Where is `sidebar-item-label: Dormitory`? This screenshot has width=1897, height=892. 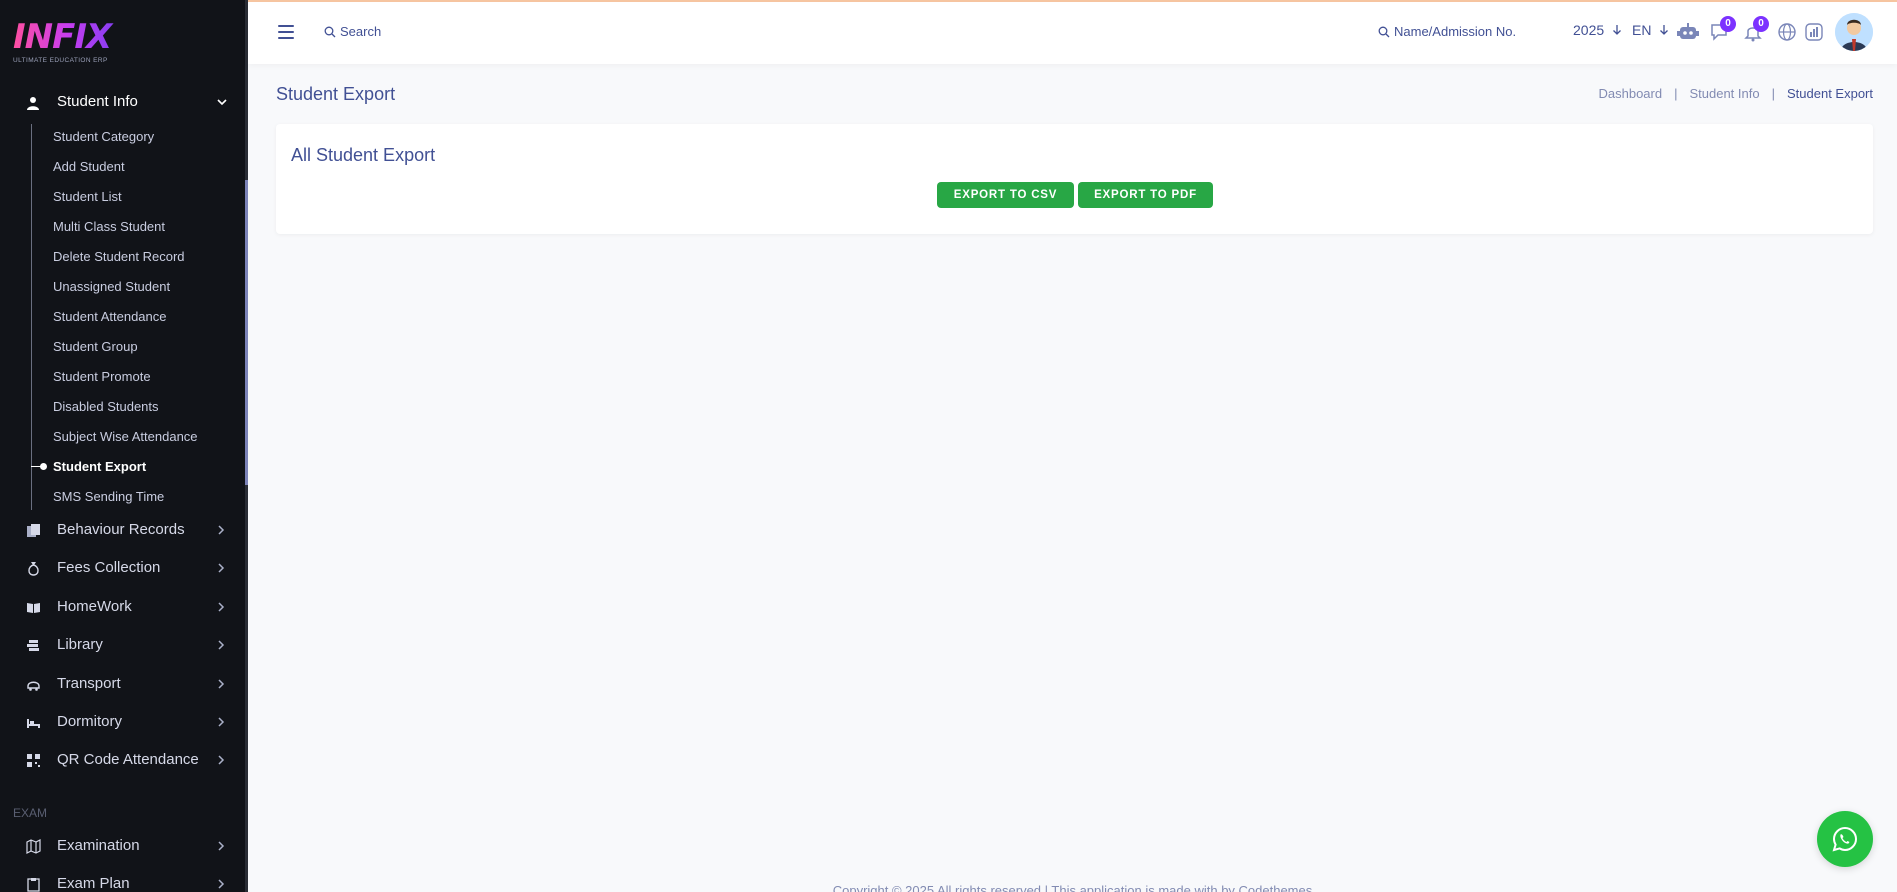 sidebar-item-label: Dormitory is located at coordinates (90, 721).